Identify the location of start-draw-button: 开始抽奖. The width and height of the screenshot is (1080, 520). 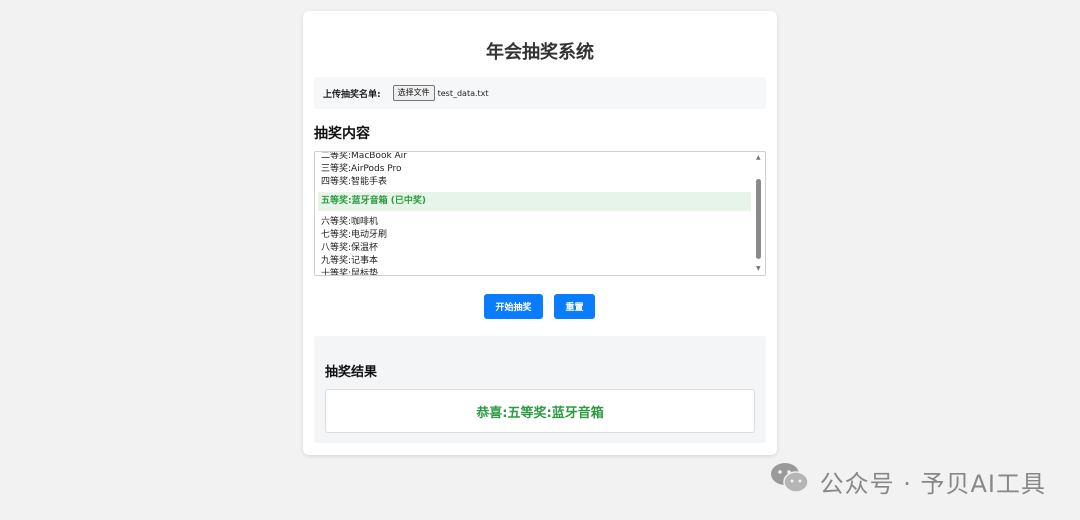
(513, 306).